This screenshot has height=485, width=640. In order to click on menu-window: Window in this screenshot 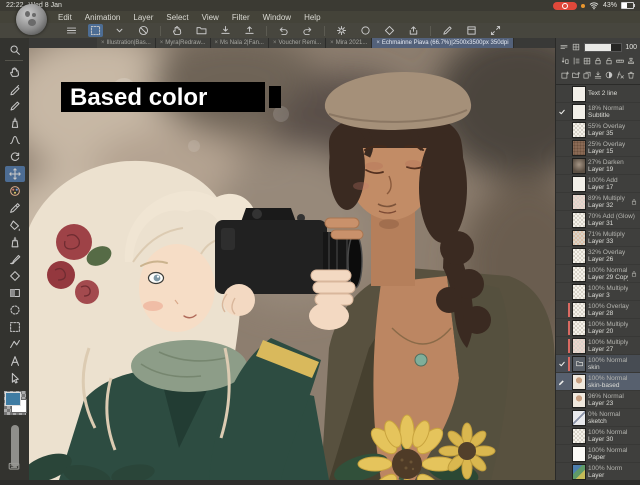, I will do `click(277, 17)`.